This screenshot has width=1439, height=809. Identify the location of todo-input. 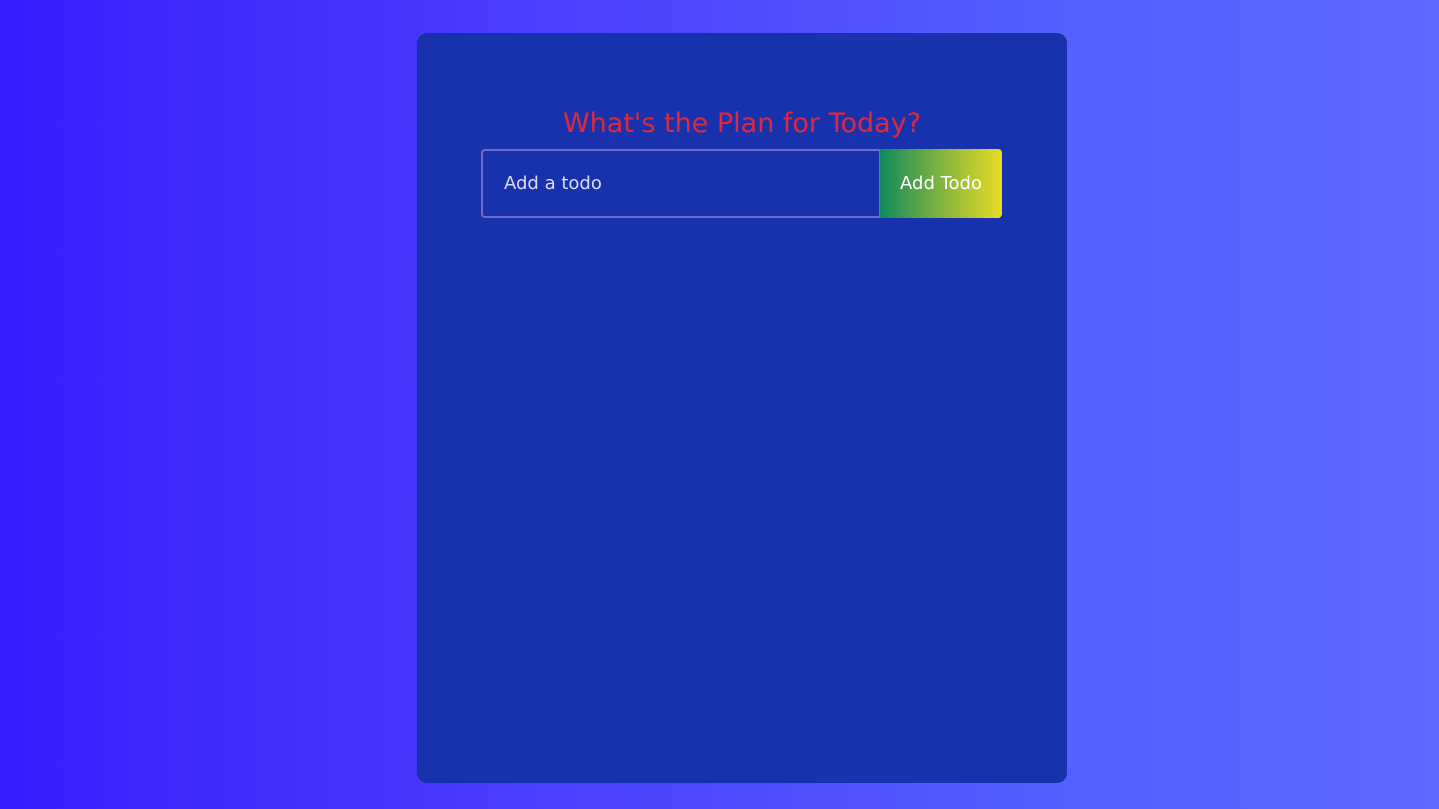
(680, 183).